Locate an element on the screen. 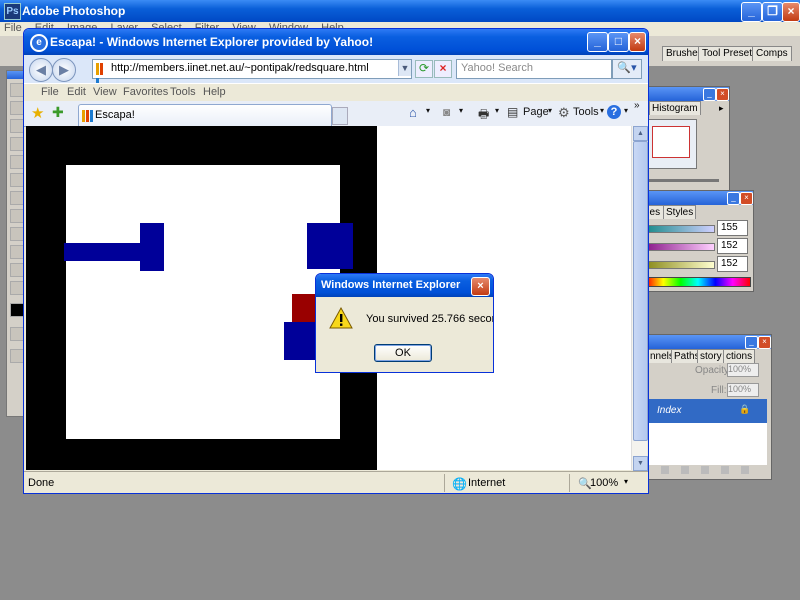  feeds-dropdown-icon: ▾ is located at coordinates (461, 110).